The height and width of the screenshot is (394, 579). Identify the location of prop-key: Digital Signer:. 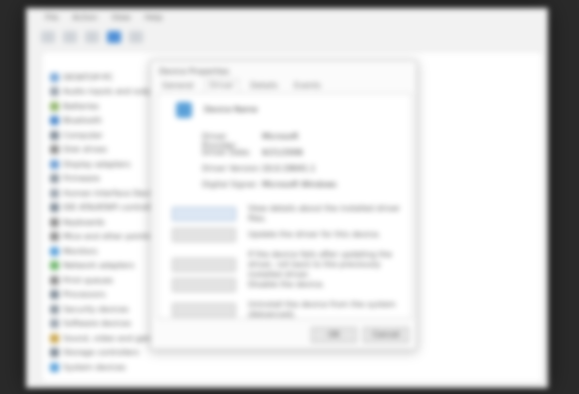
(230, 184).